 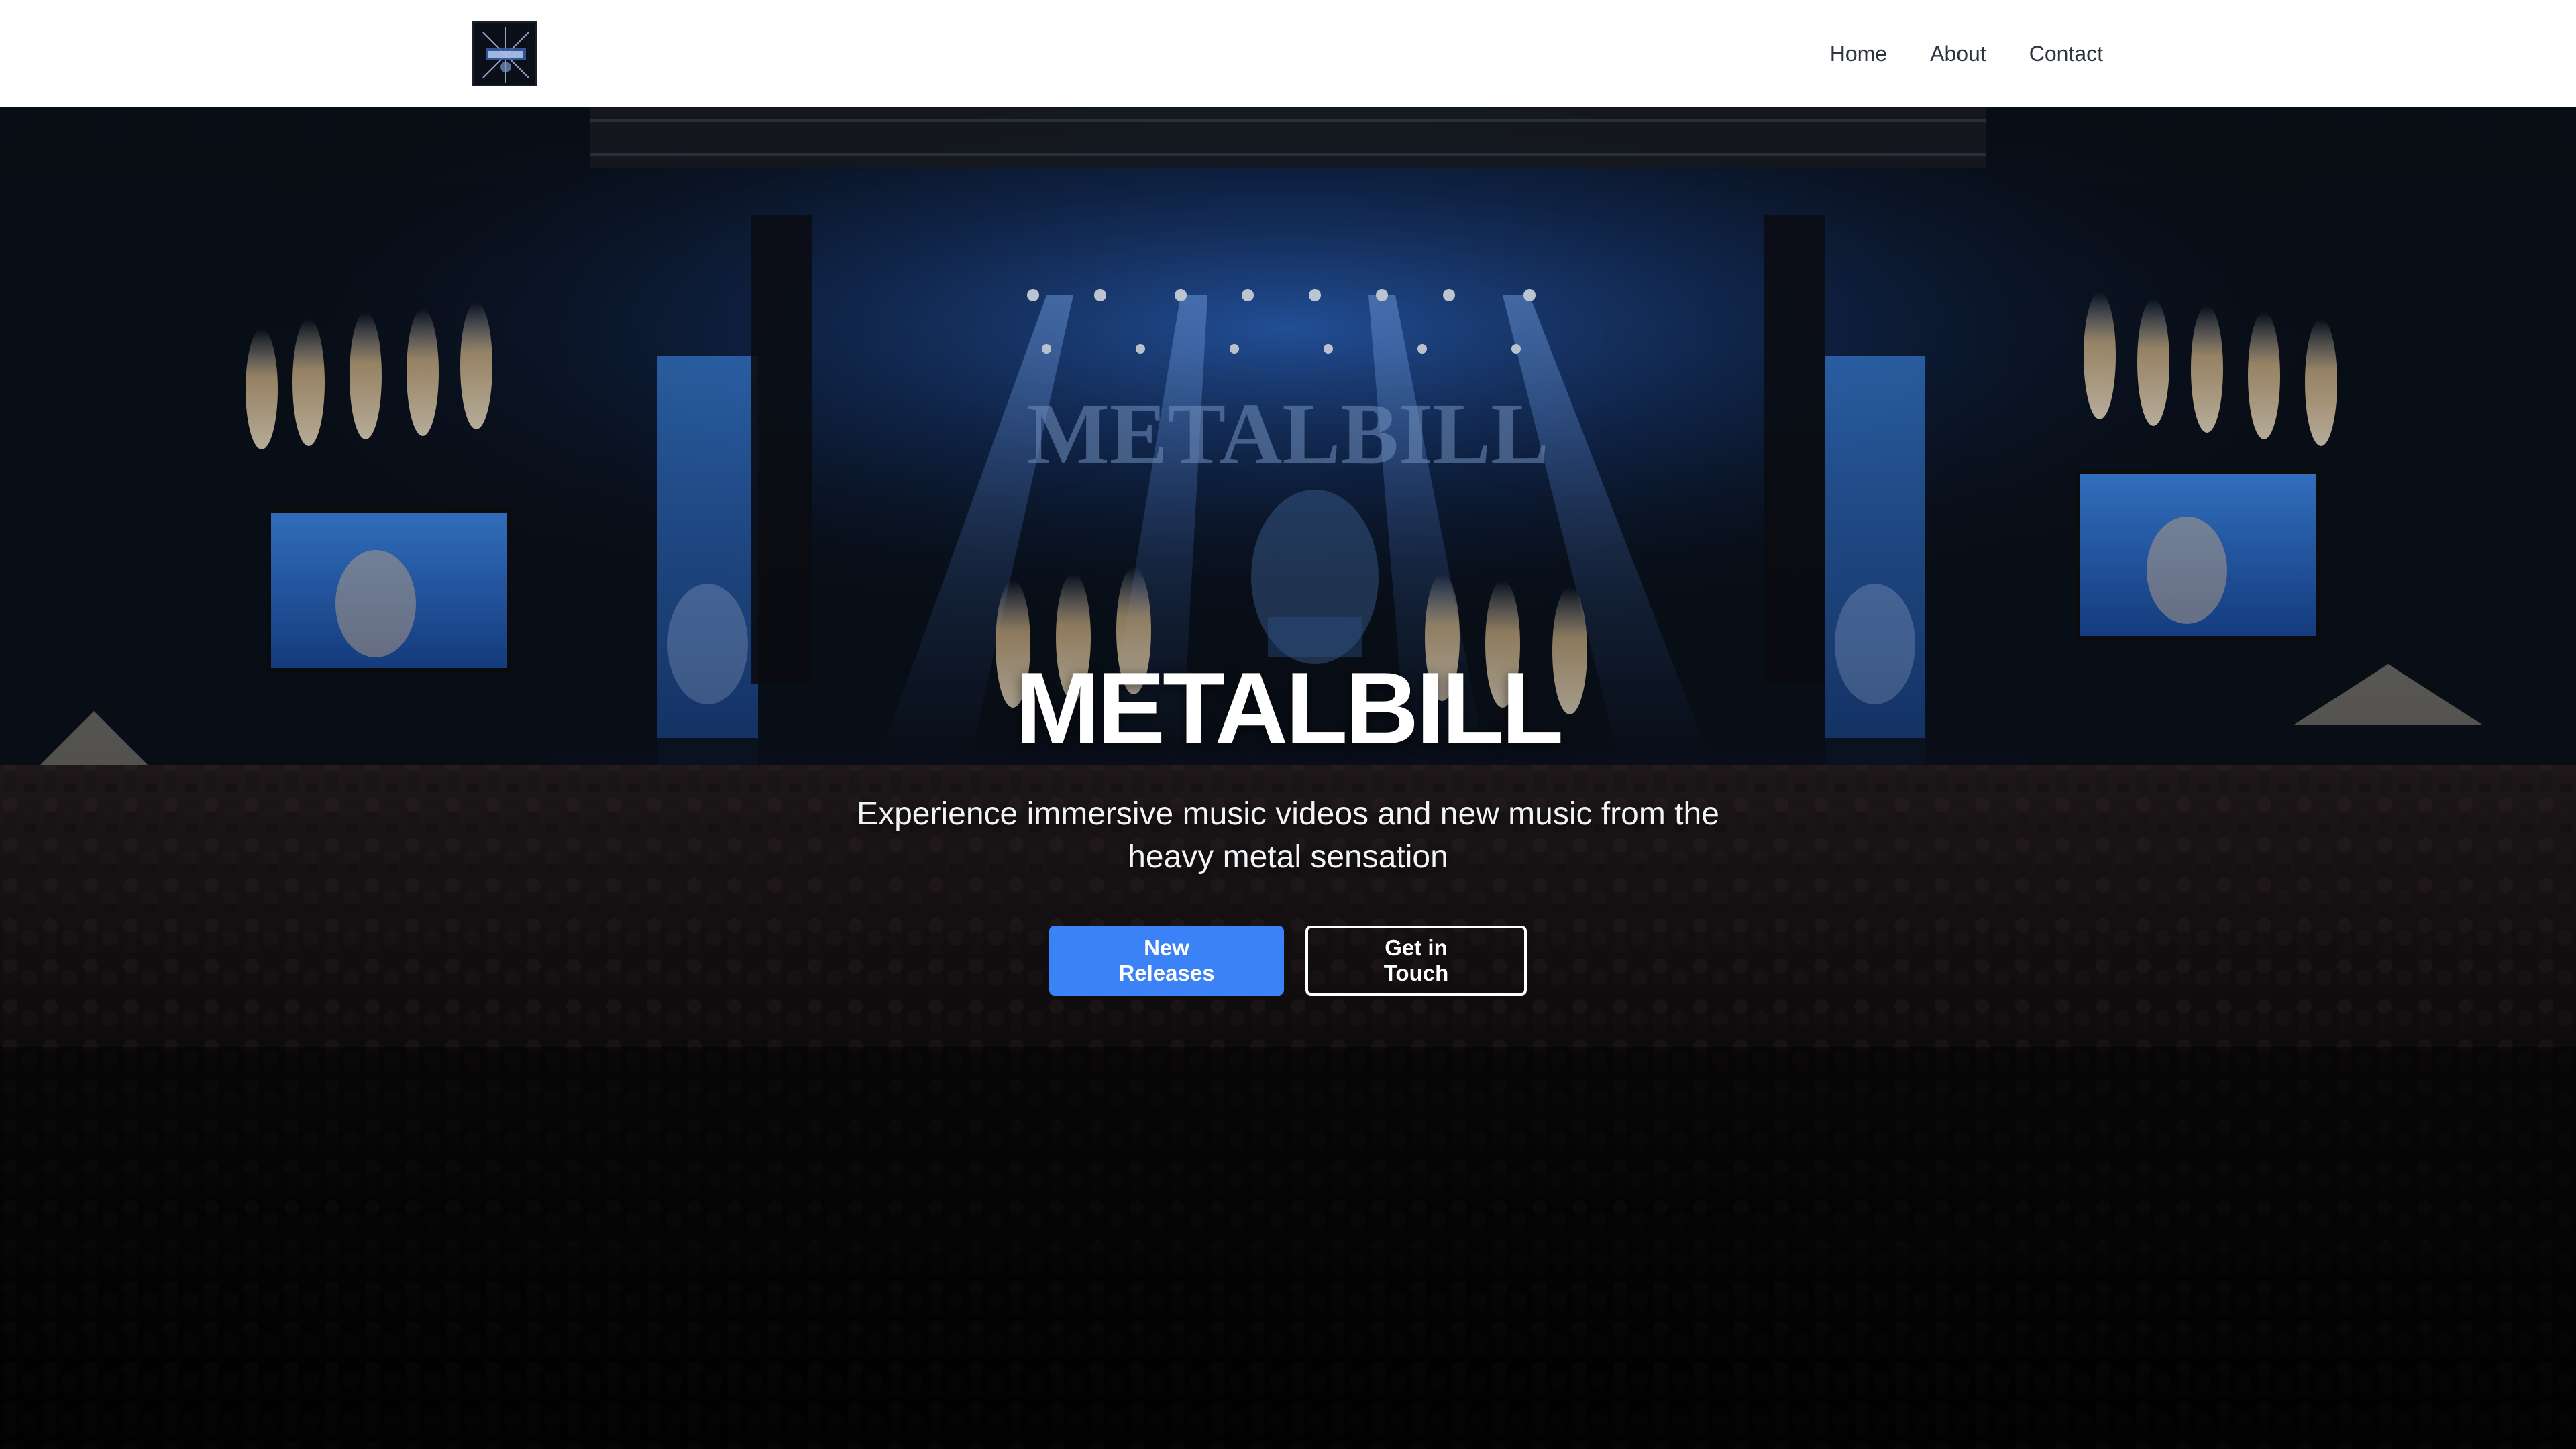 I want to click on nav-link-contact: Contact, so click(x=2066, y=54).